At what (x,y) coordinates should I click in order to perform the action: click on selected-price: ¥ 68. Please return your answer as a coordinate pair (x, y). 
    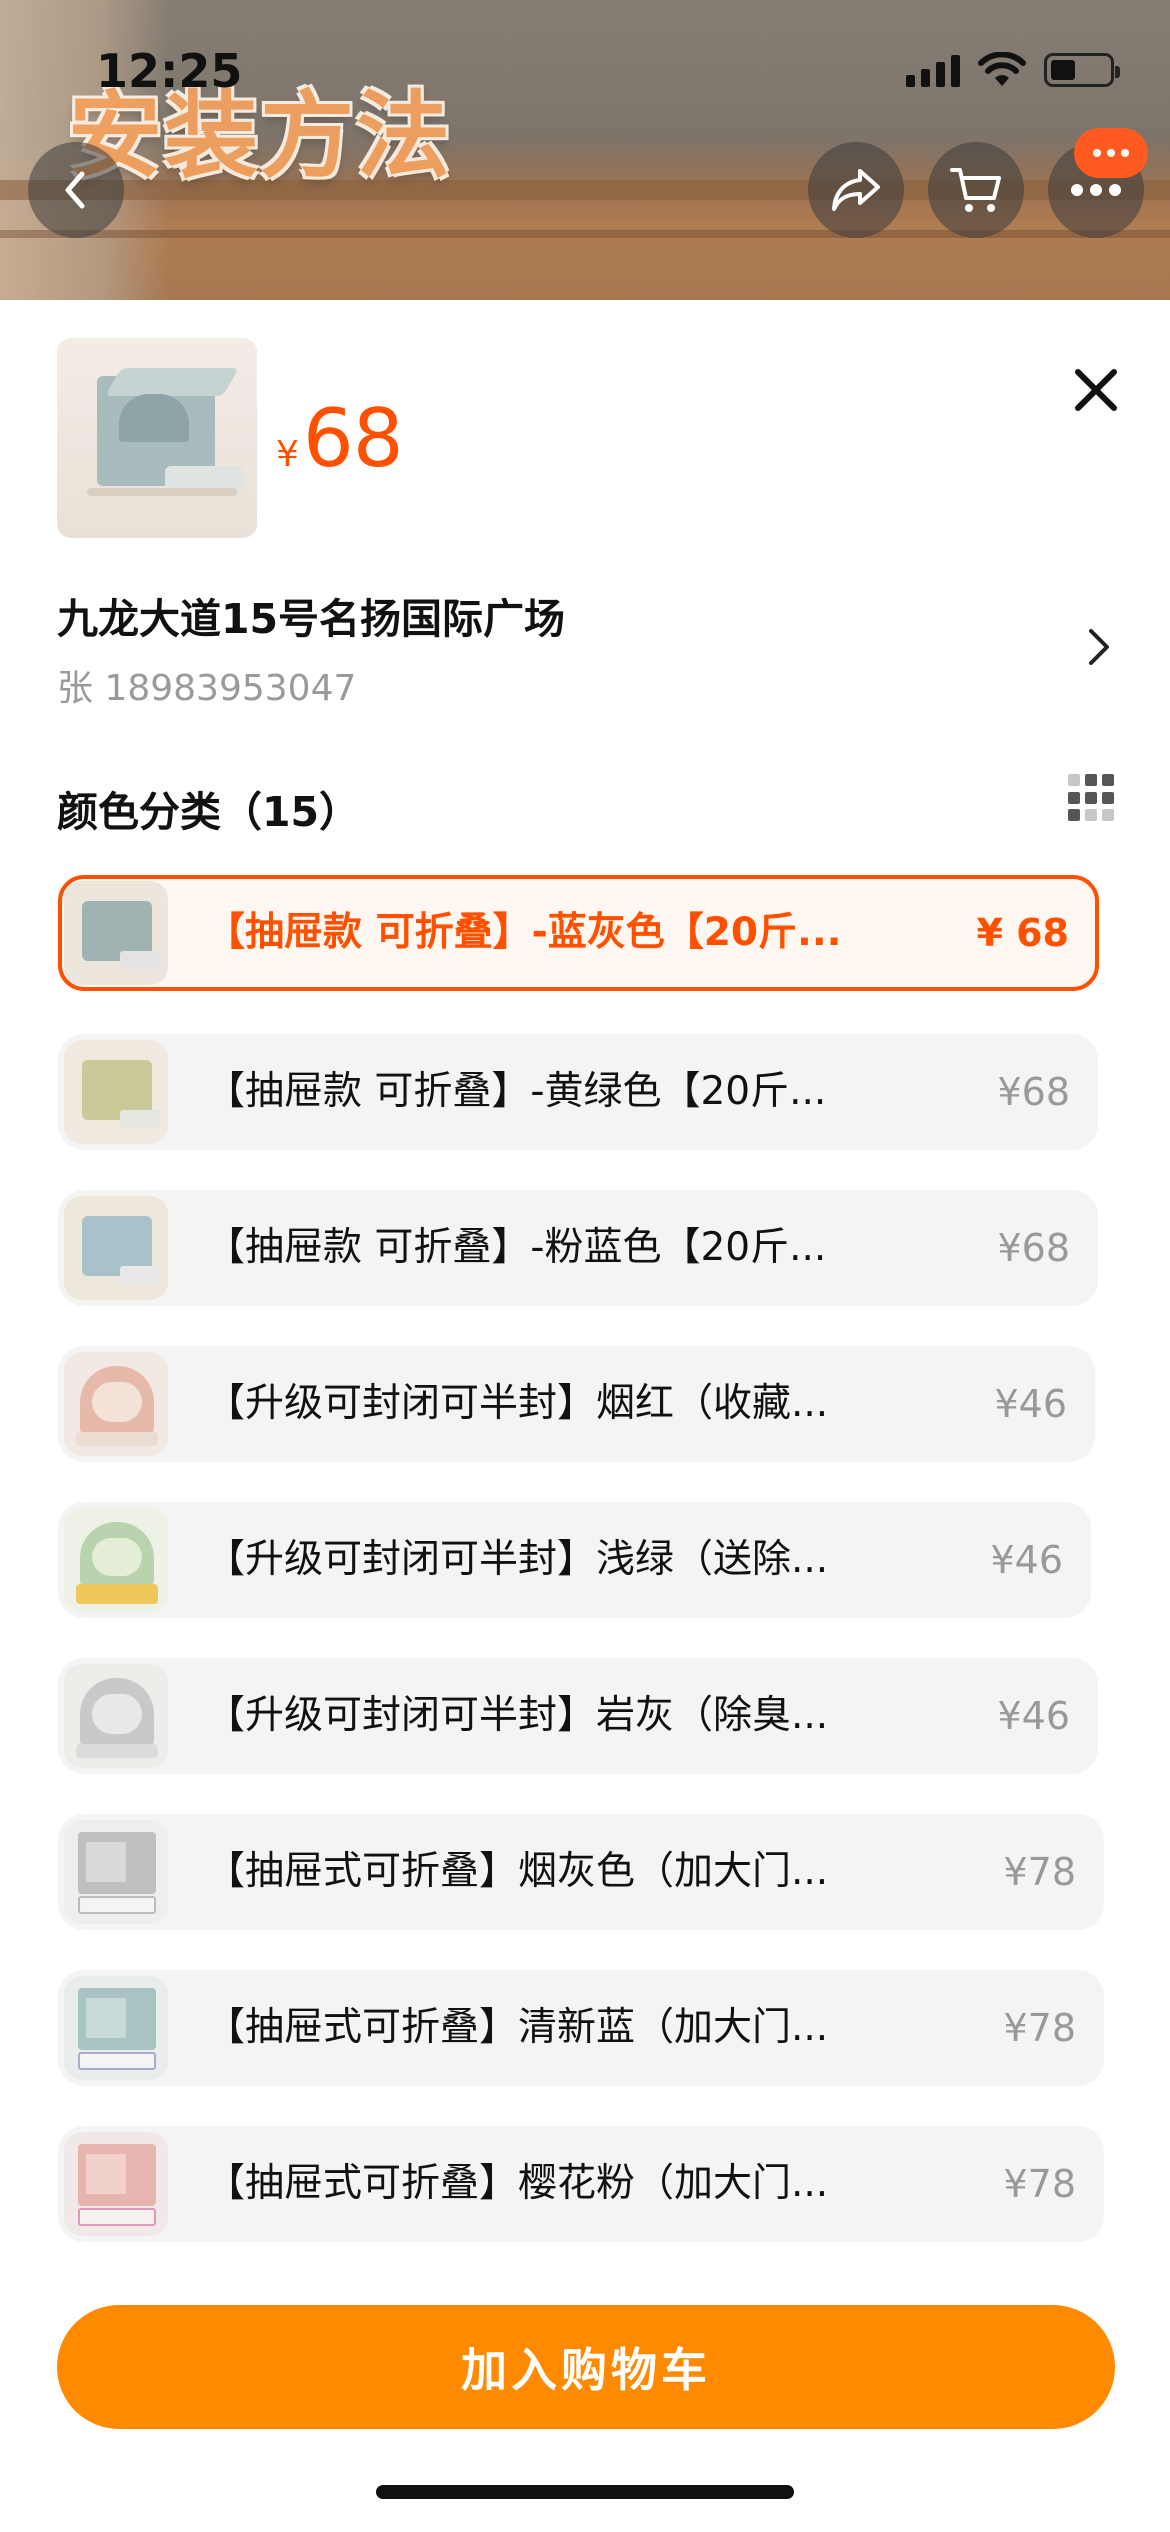
    Looking at the image, I should click on (340, 438).